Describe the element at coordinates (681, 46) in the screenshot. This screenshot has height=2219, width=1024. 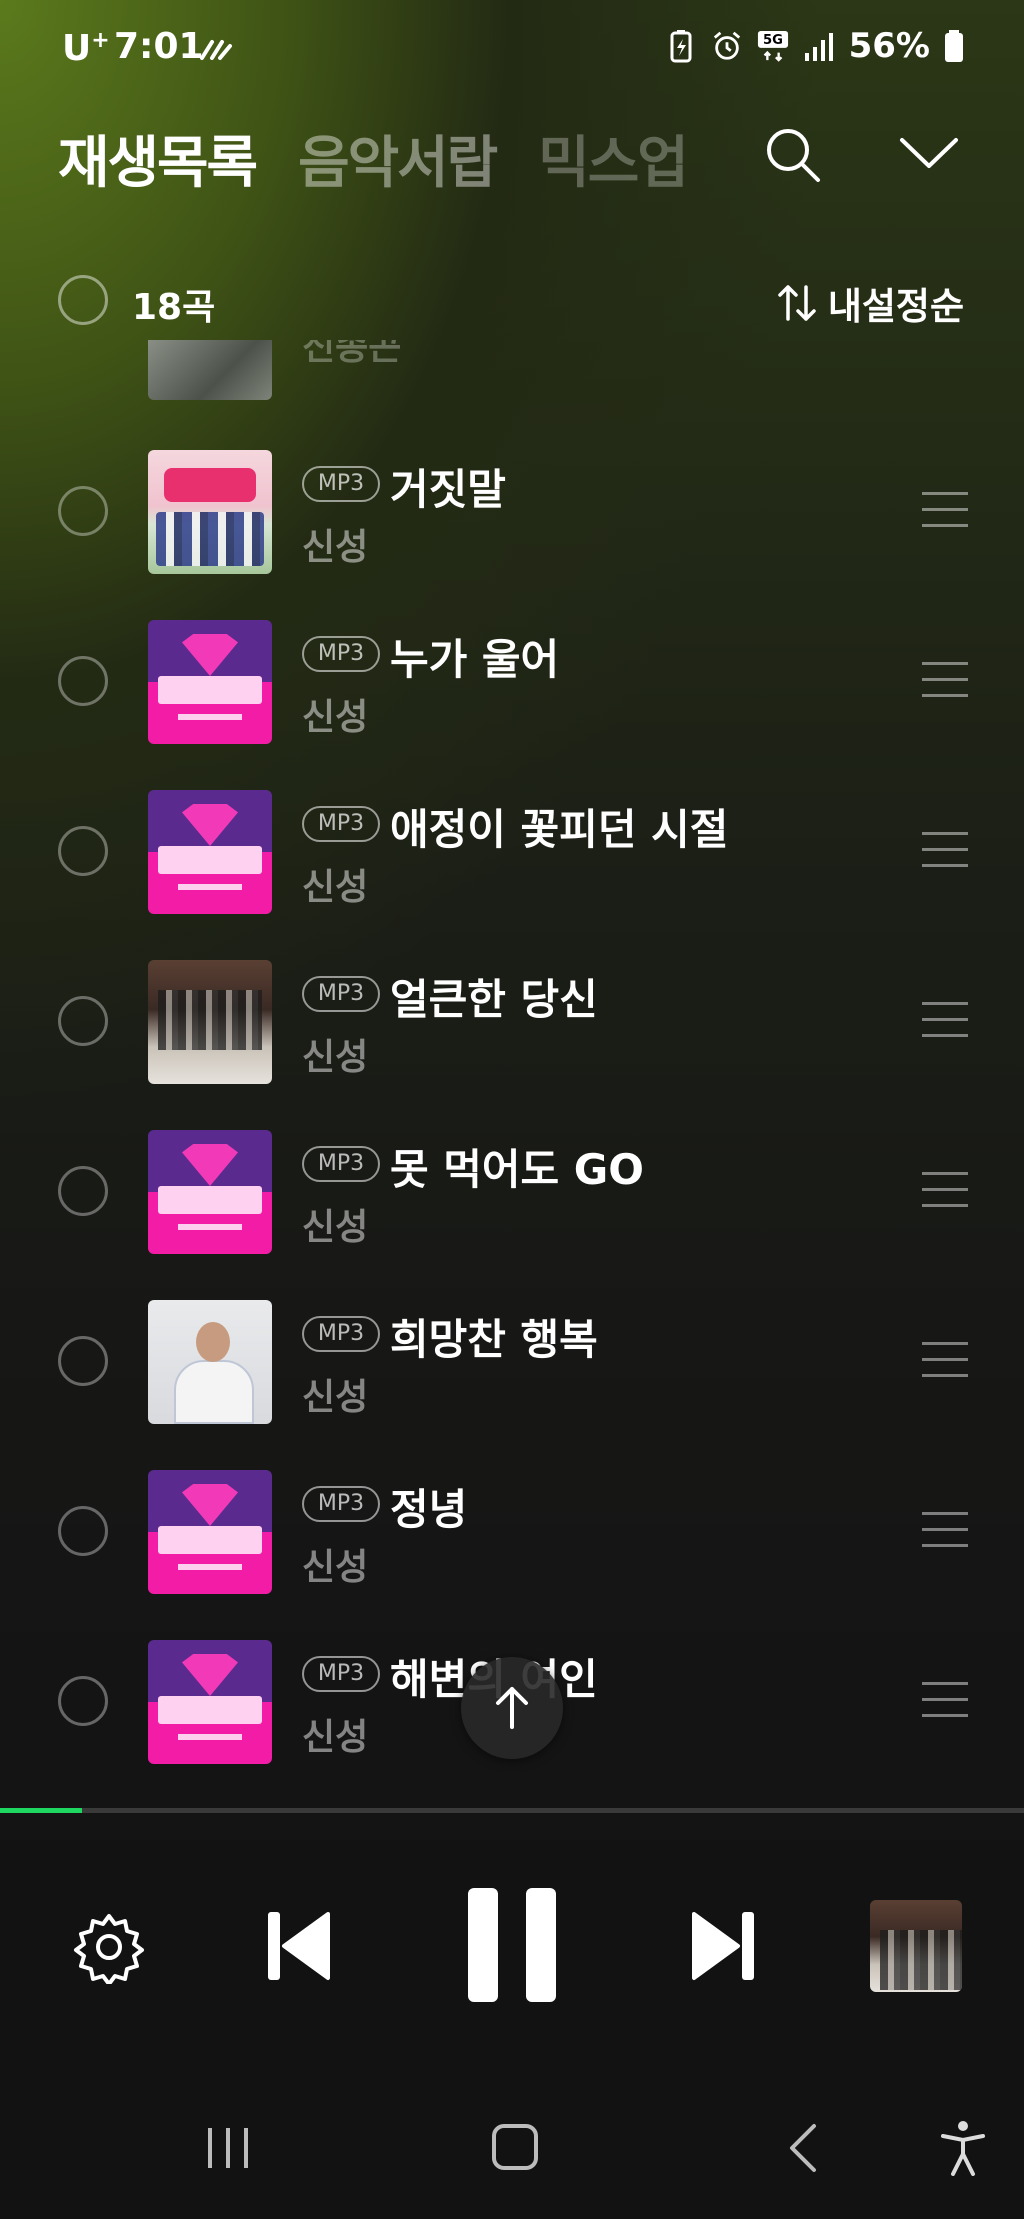
I see `battery-saver-icon` at that location.